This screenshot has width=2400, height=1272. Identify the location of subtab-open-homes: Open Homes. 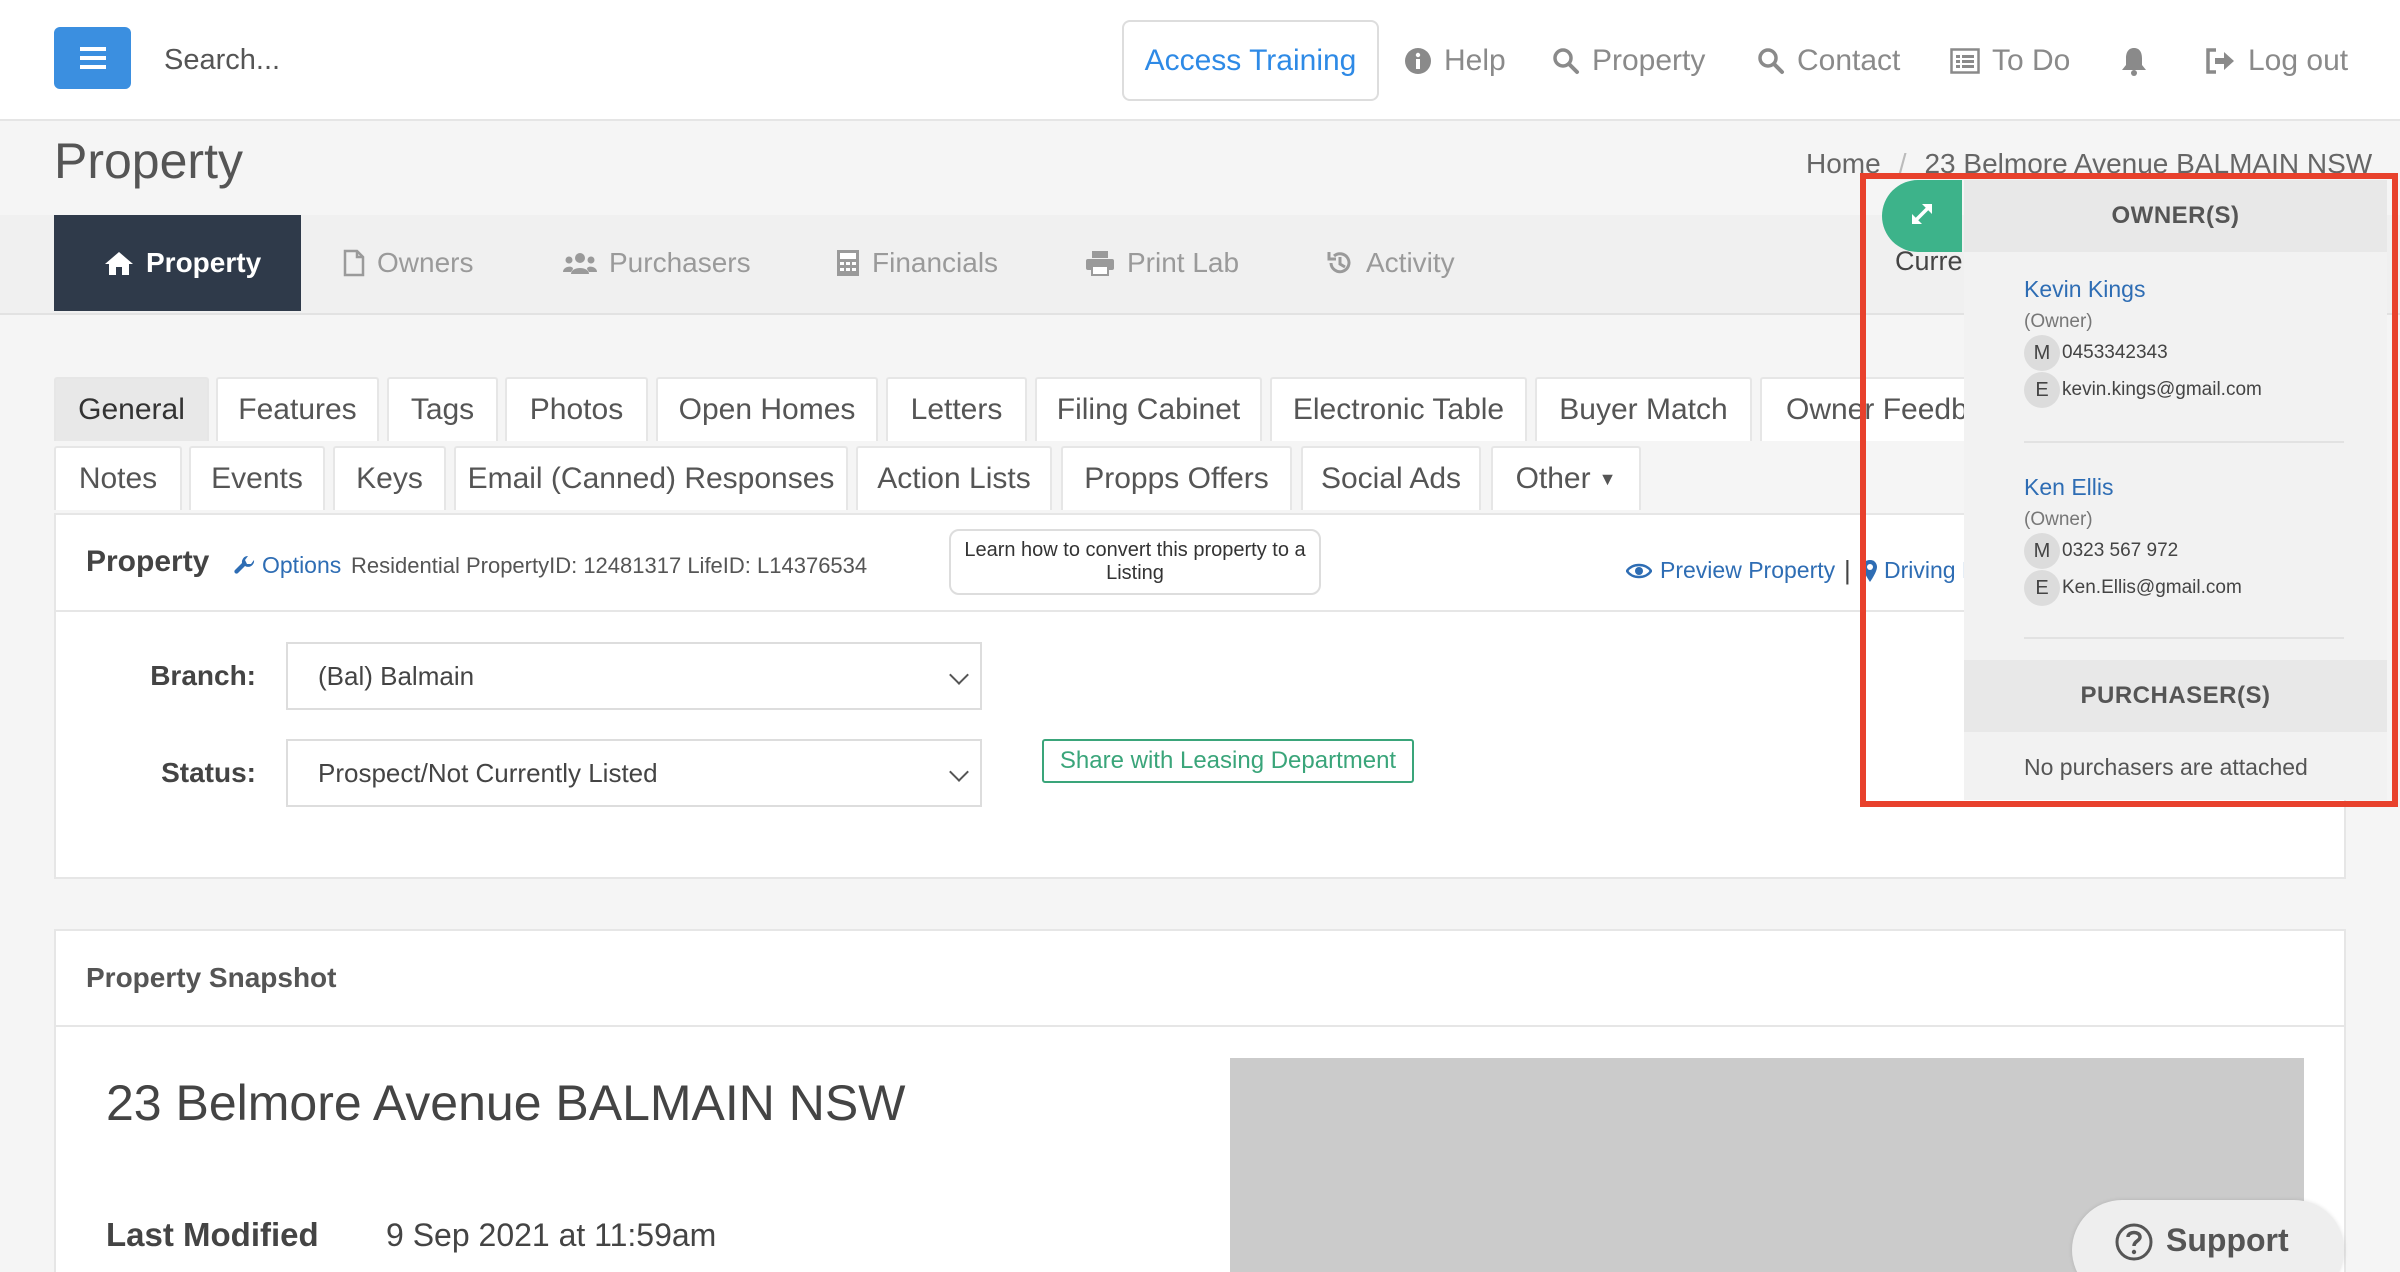
(767, 409).